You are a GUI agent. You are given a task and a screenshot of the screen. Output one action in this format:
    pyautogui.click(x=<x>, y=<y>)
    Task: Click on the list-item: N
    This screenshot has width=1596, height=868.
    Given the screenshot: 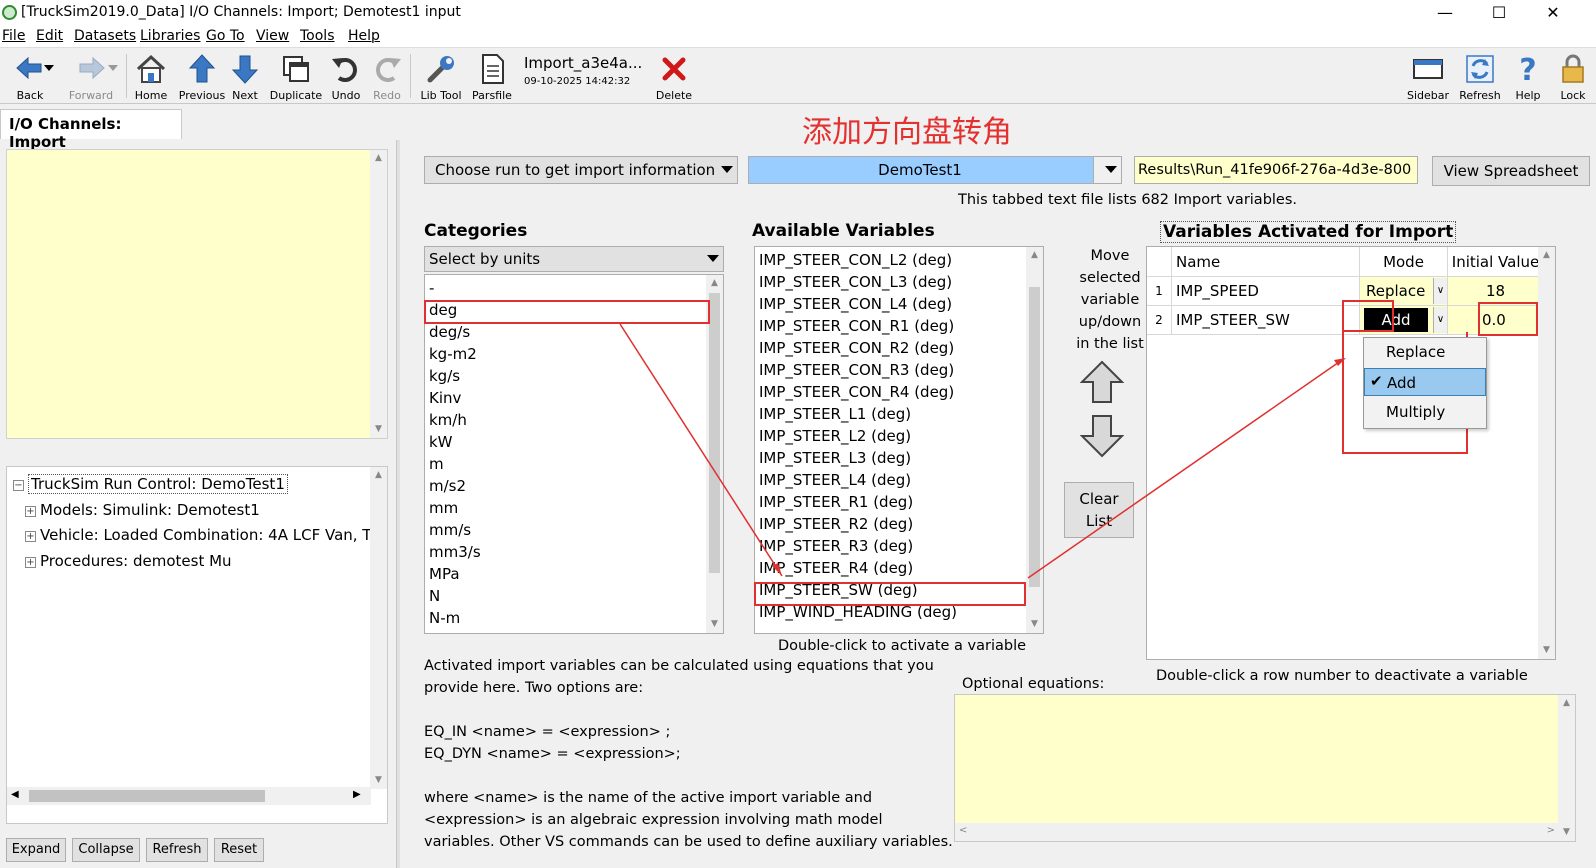 What is the action you would take?
    pyautogui.click(x=434, y=596)
    